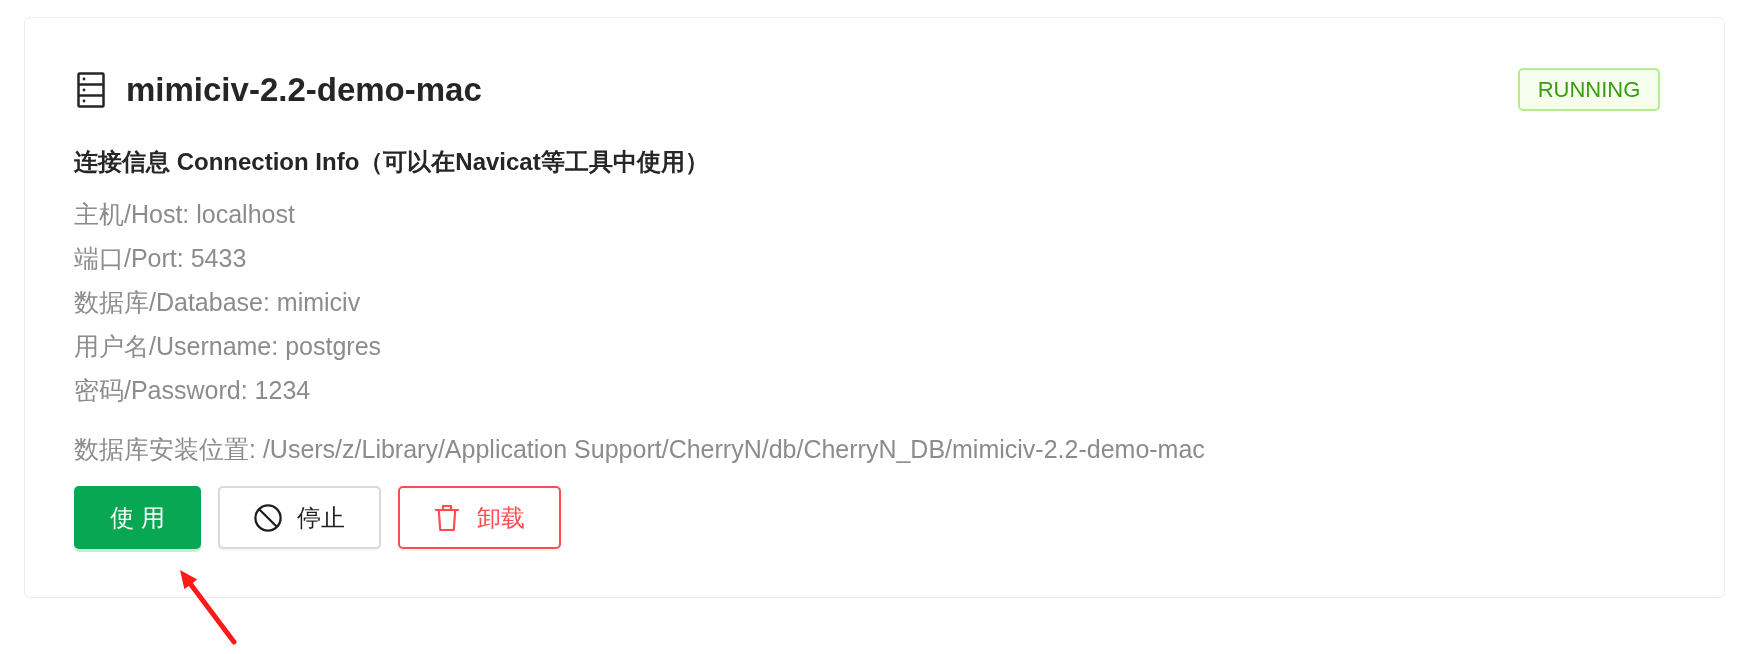 The image size is (1752, 654). What do you see at coordinates (639, 449) in the screenshot?
I see `install-path-text: 数据库安装位置: /Users/z/Library/Application Support/CherryN/db/CherryN_DB/mimiciv-2.2-demo-mac` at bounding box center [639, 449].